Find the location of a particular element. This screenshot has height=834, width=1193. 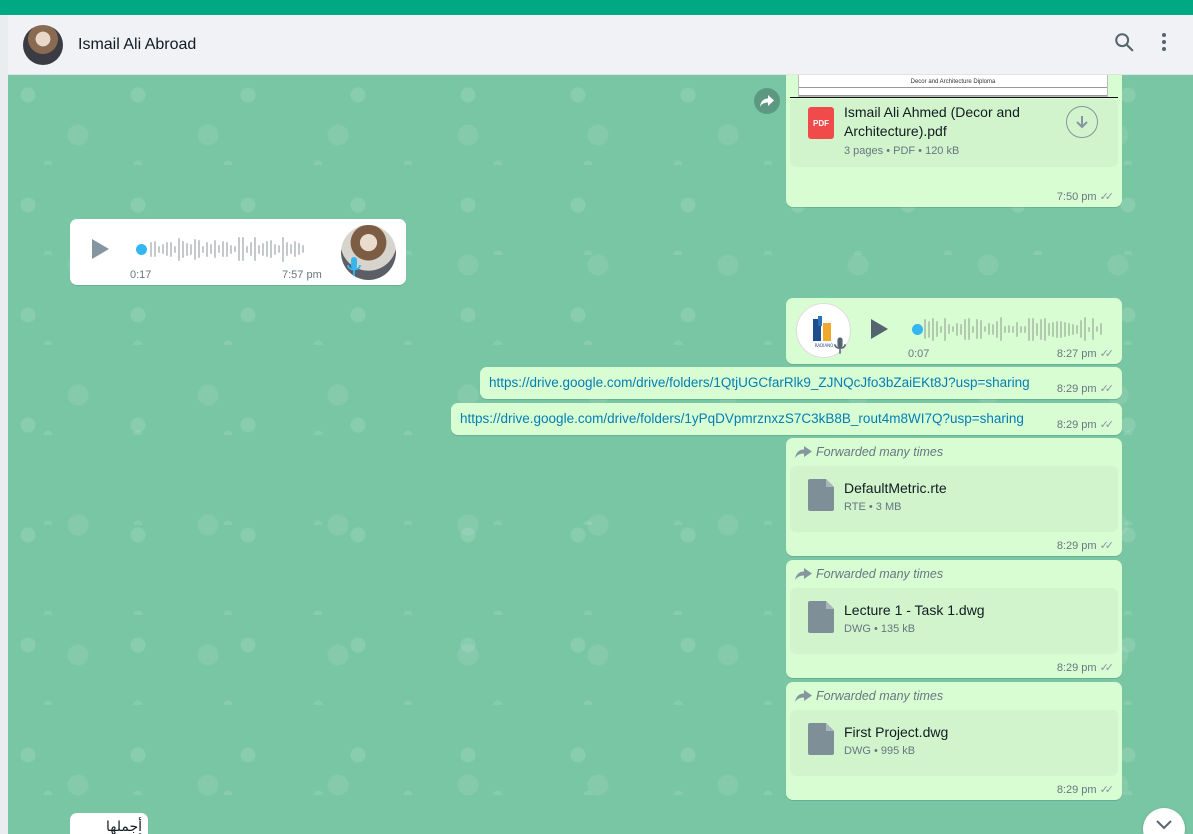

message-text-incoming: أجملها أزاي is located at coordinates (109, 823).